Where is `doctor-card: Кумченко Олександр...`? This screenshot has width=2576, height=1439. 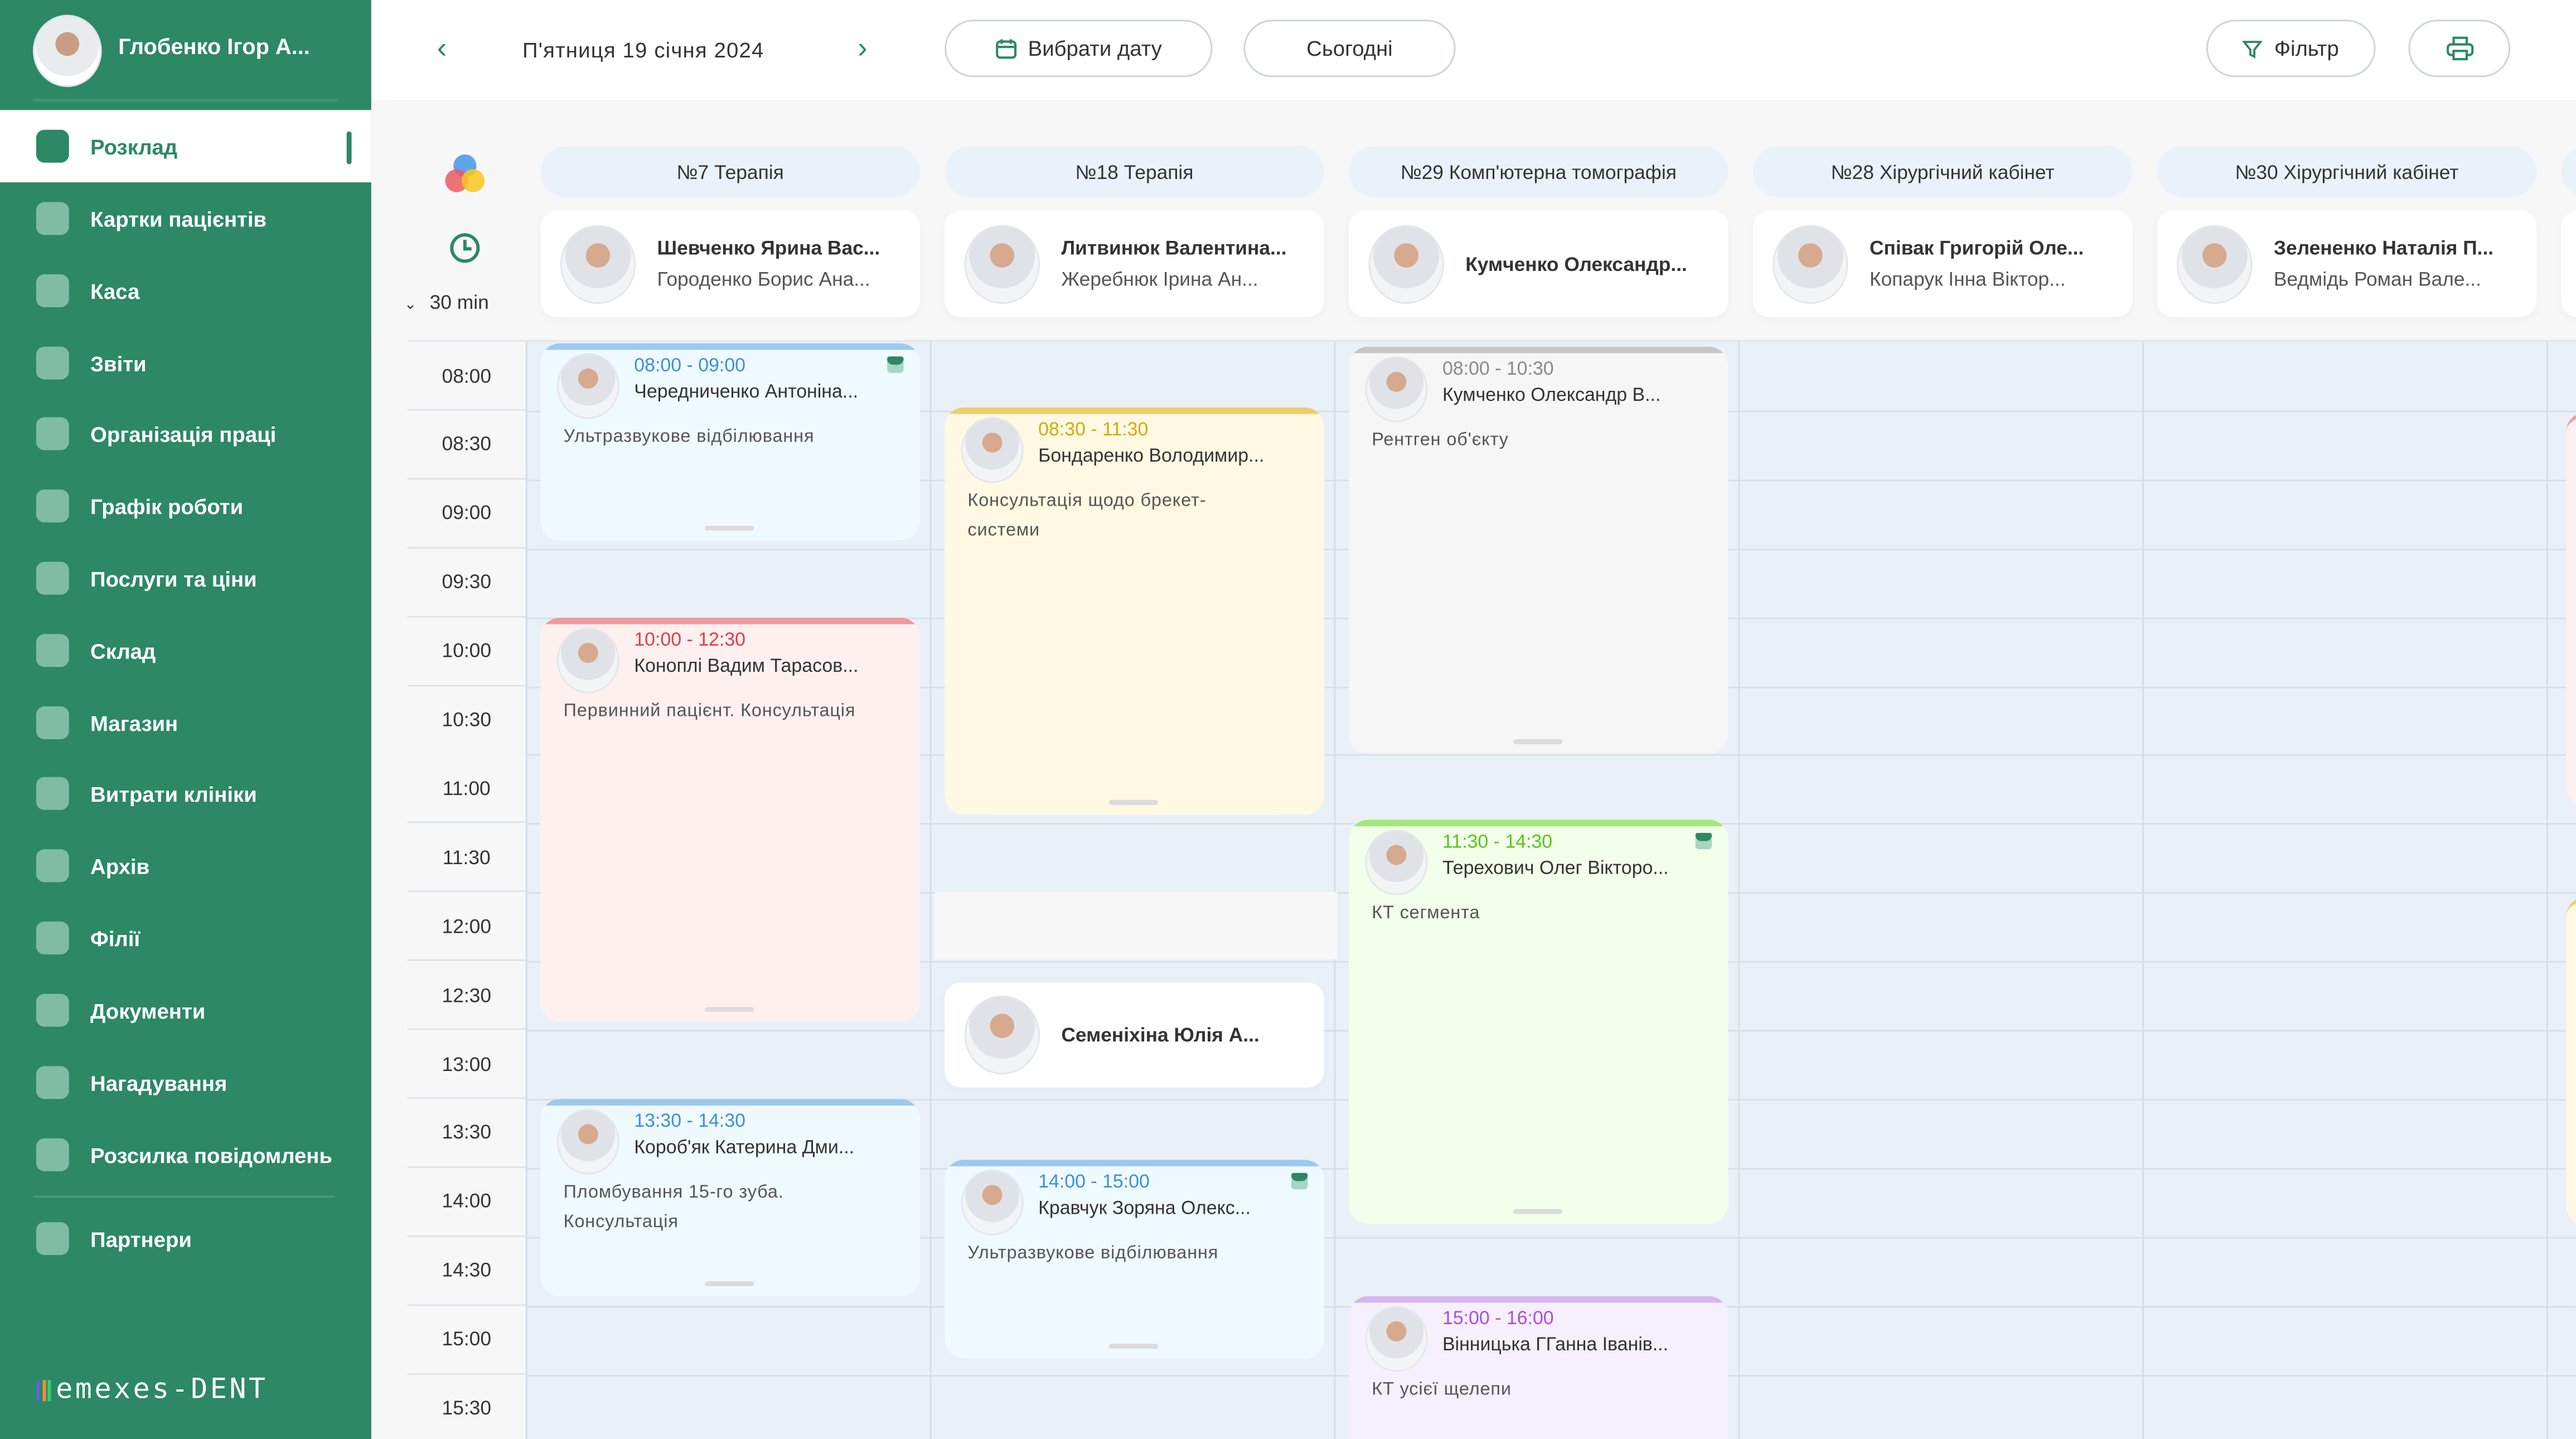
doctor-card: Кумченко Олександр... is located at coordinates (1538, 263).